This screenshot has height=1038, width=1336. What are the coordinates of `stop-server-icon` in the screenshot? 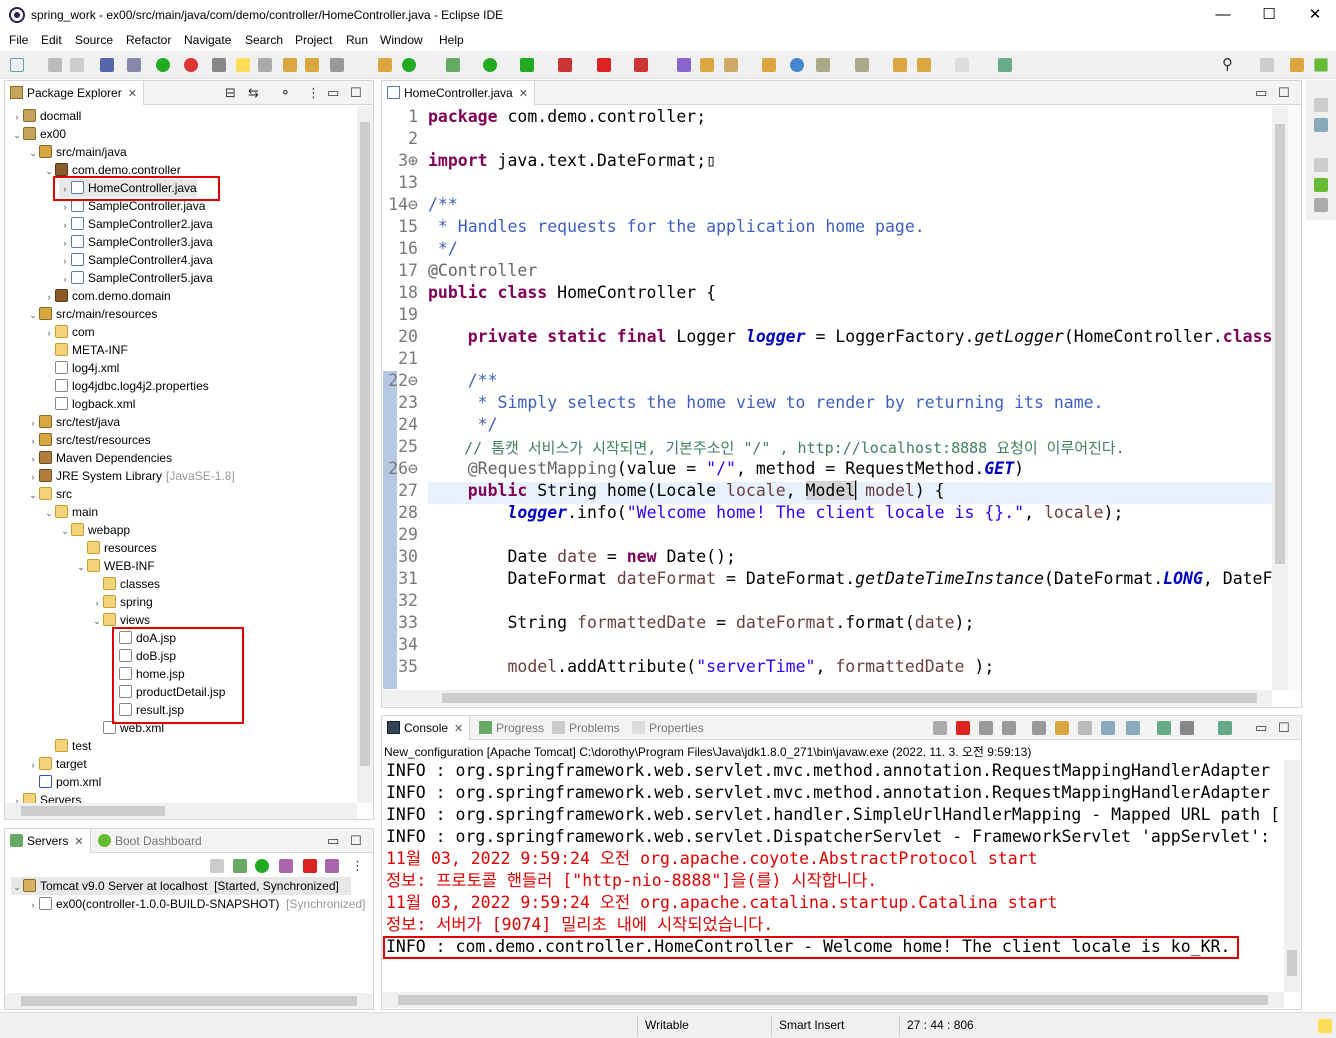 It's located at (310, 866).